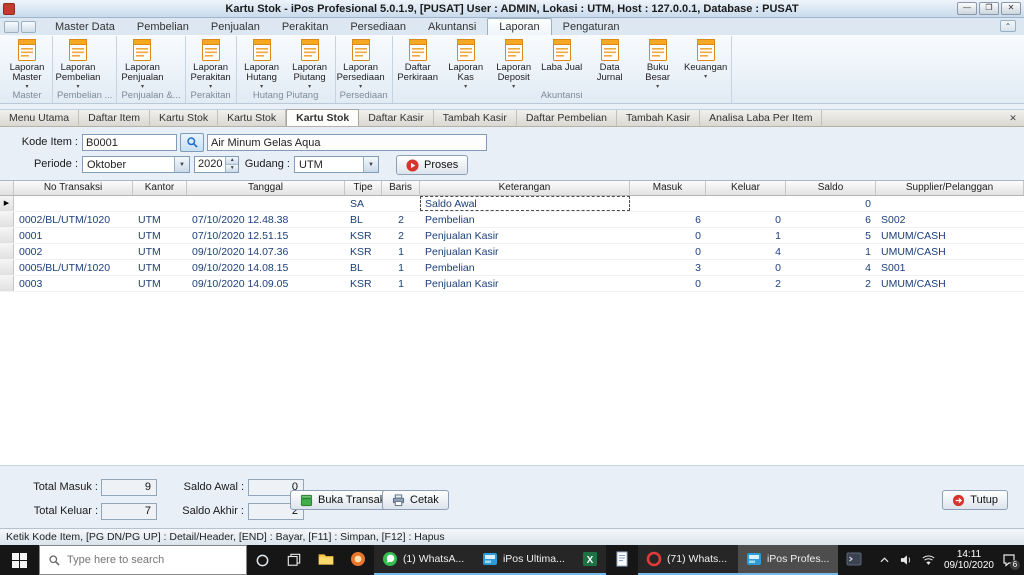 Image resolution: width=1024 pixels, height=575 pixels. What do you see at coordinates (184, 118) in the screenshot?
I see `doc-tab-kartu-stok-2: Kartu Stok` at bounding box center [184, 118].